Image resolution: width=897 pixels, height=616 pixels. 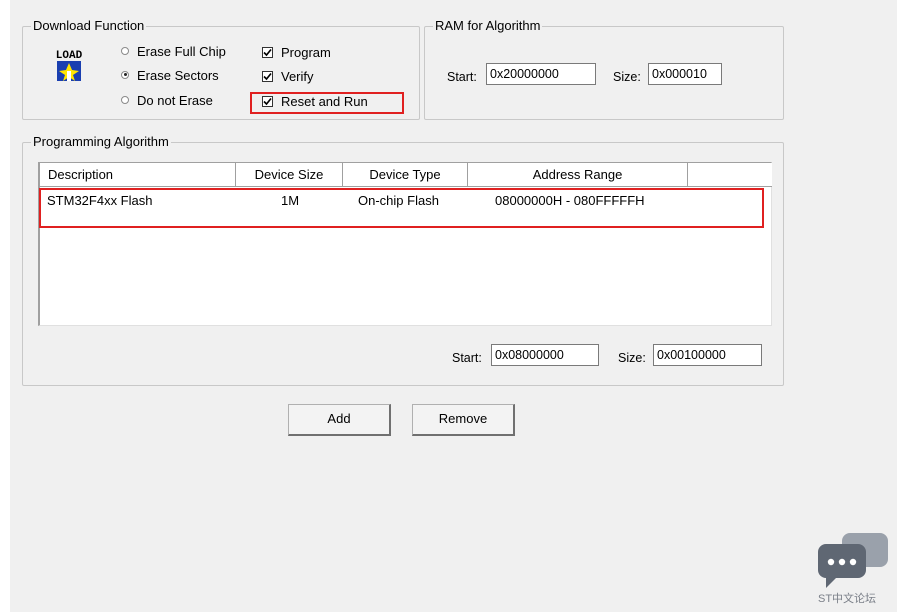 I want to click on column-header-device-size: Device Size, so click(x=289, y=175).